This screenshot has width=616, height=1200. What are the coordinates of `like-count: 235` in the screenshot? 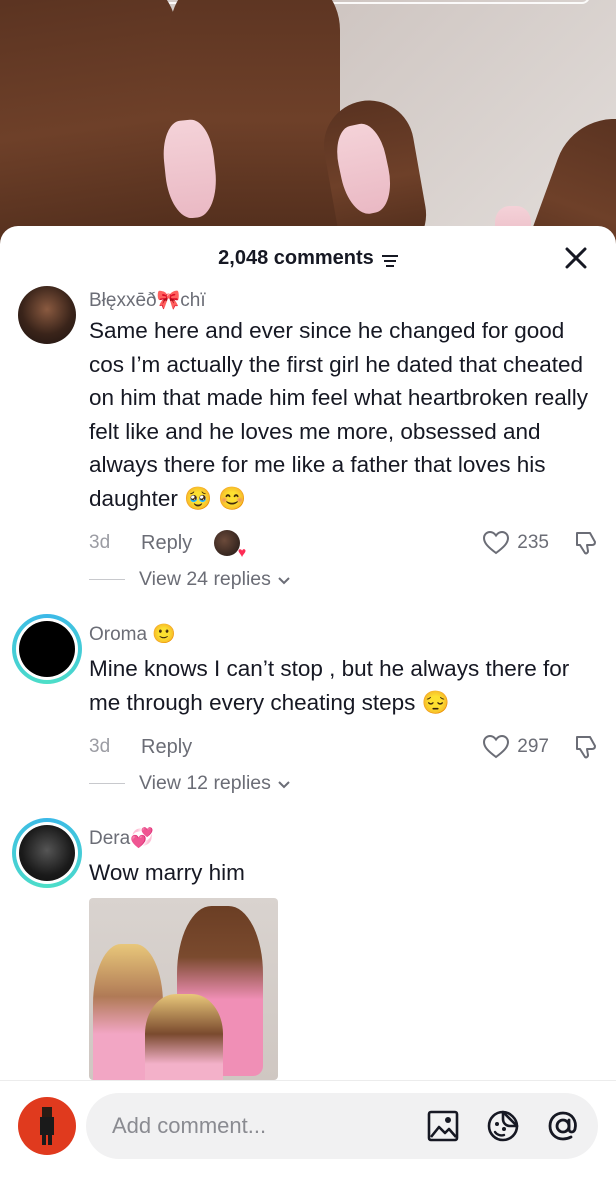 It's located at (533, 542).